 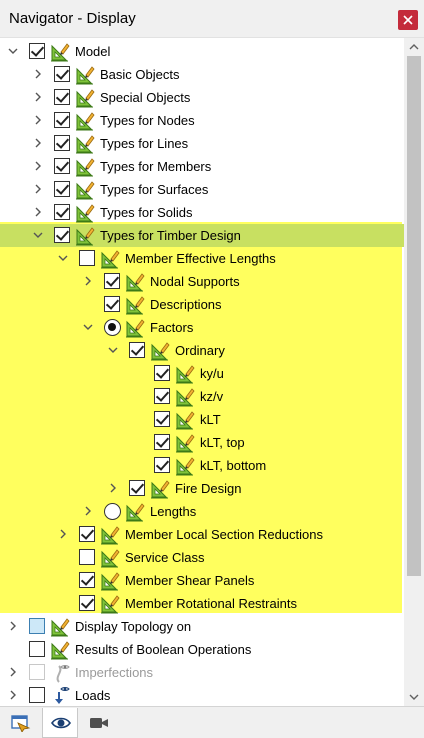 I want to click on tree-item-types-for-members: Types for Members, so click(x=202, y=166).